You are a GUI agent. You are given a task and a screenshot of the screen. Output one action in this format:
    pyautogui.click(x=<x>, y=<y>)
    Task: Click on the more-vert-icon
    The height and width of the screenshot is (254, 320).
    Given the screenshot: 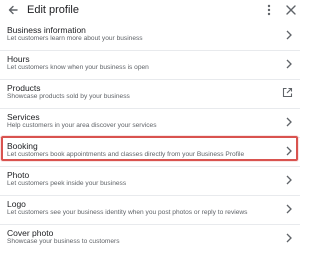 What is the action you would take?
    pyautogui.click(x=269, y=10)
    